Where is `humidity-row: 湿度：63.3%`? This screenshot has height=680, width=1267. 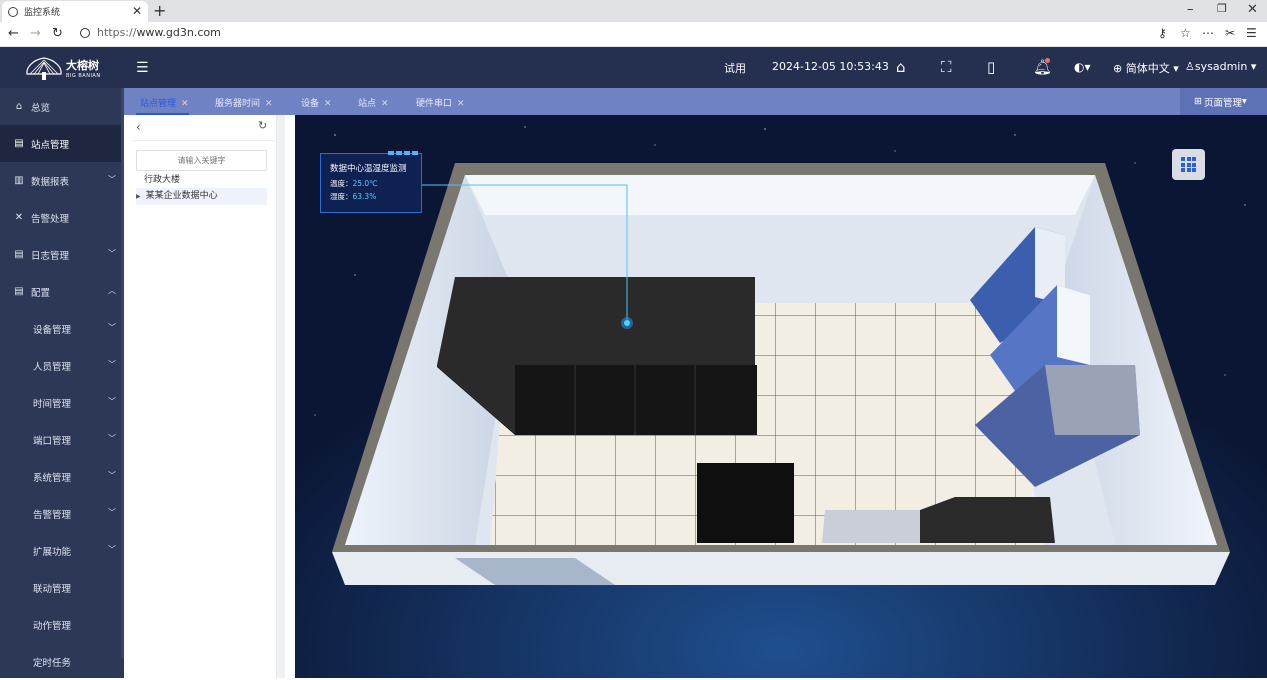
humidity-row: 湿度：63.3% is located at coordinates (371, 195).